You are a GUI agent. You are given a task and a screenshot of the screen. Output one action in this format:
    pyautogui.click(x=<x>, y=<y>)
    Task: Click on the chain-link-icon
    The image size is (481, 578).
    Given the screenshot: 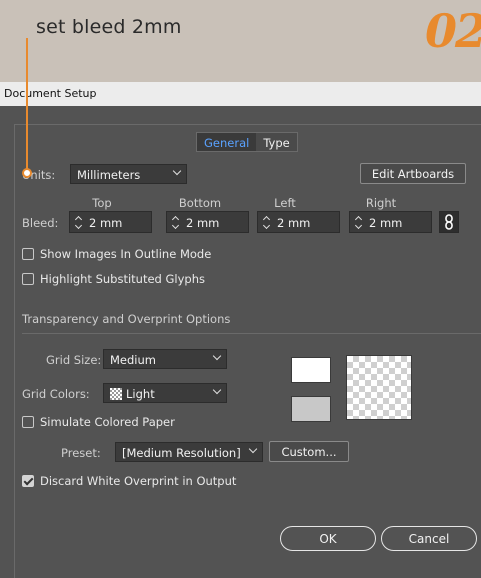 What is the action you would take?
    pyautogui.click(x=449, y=222)
    